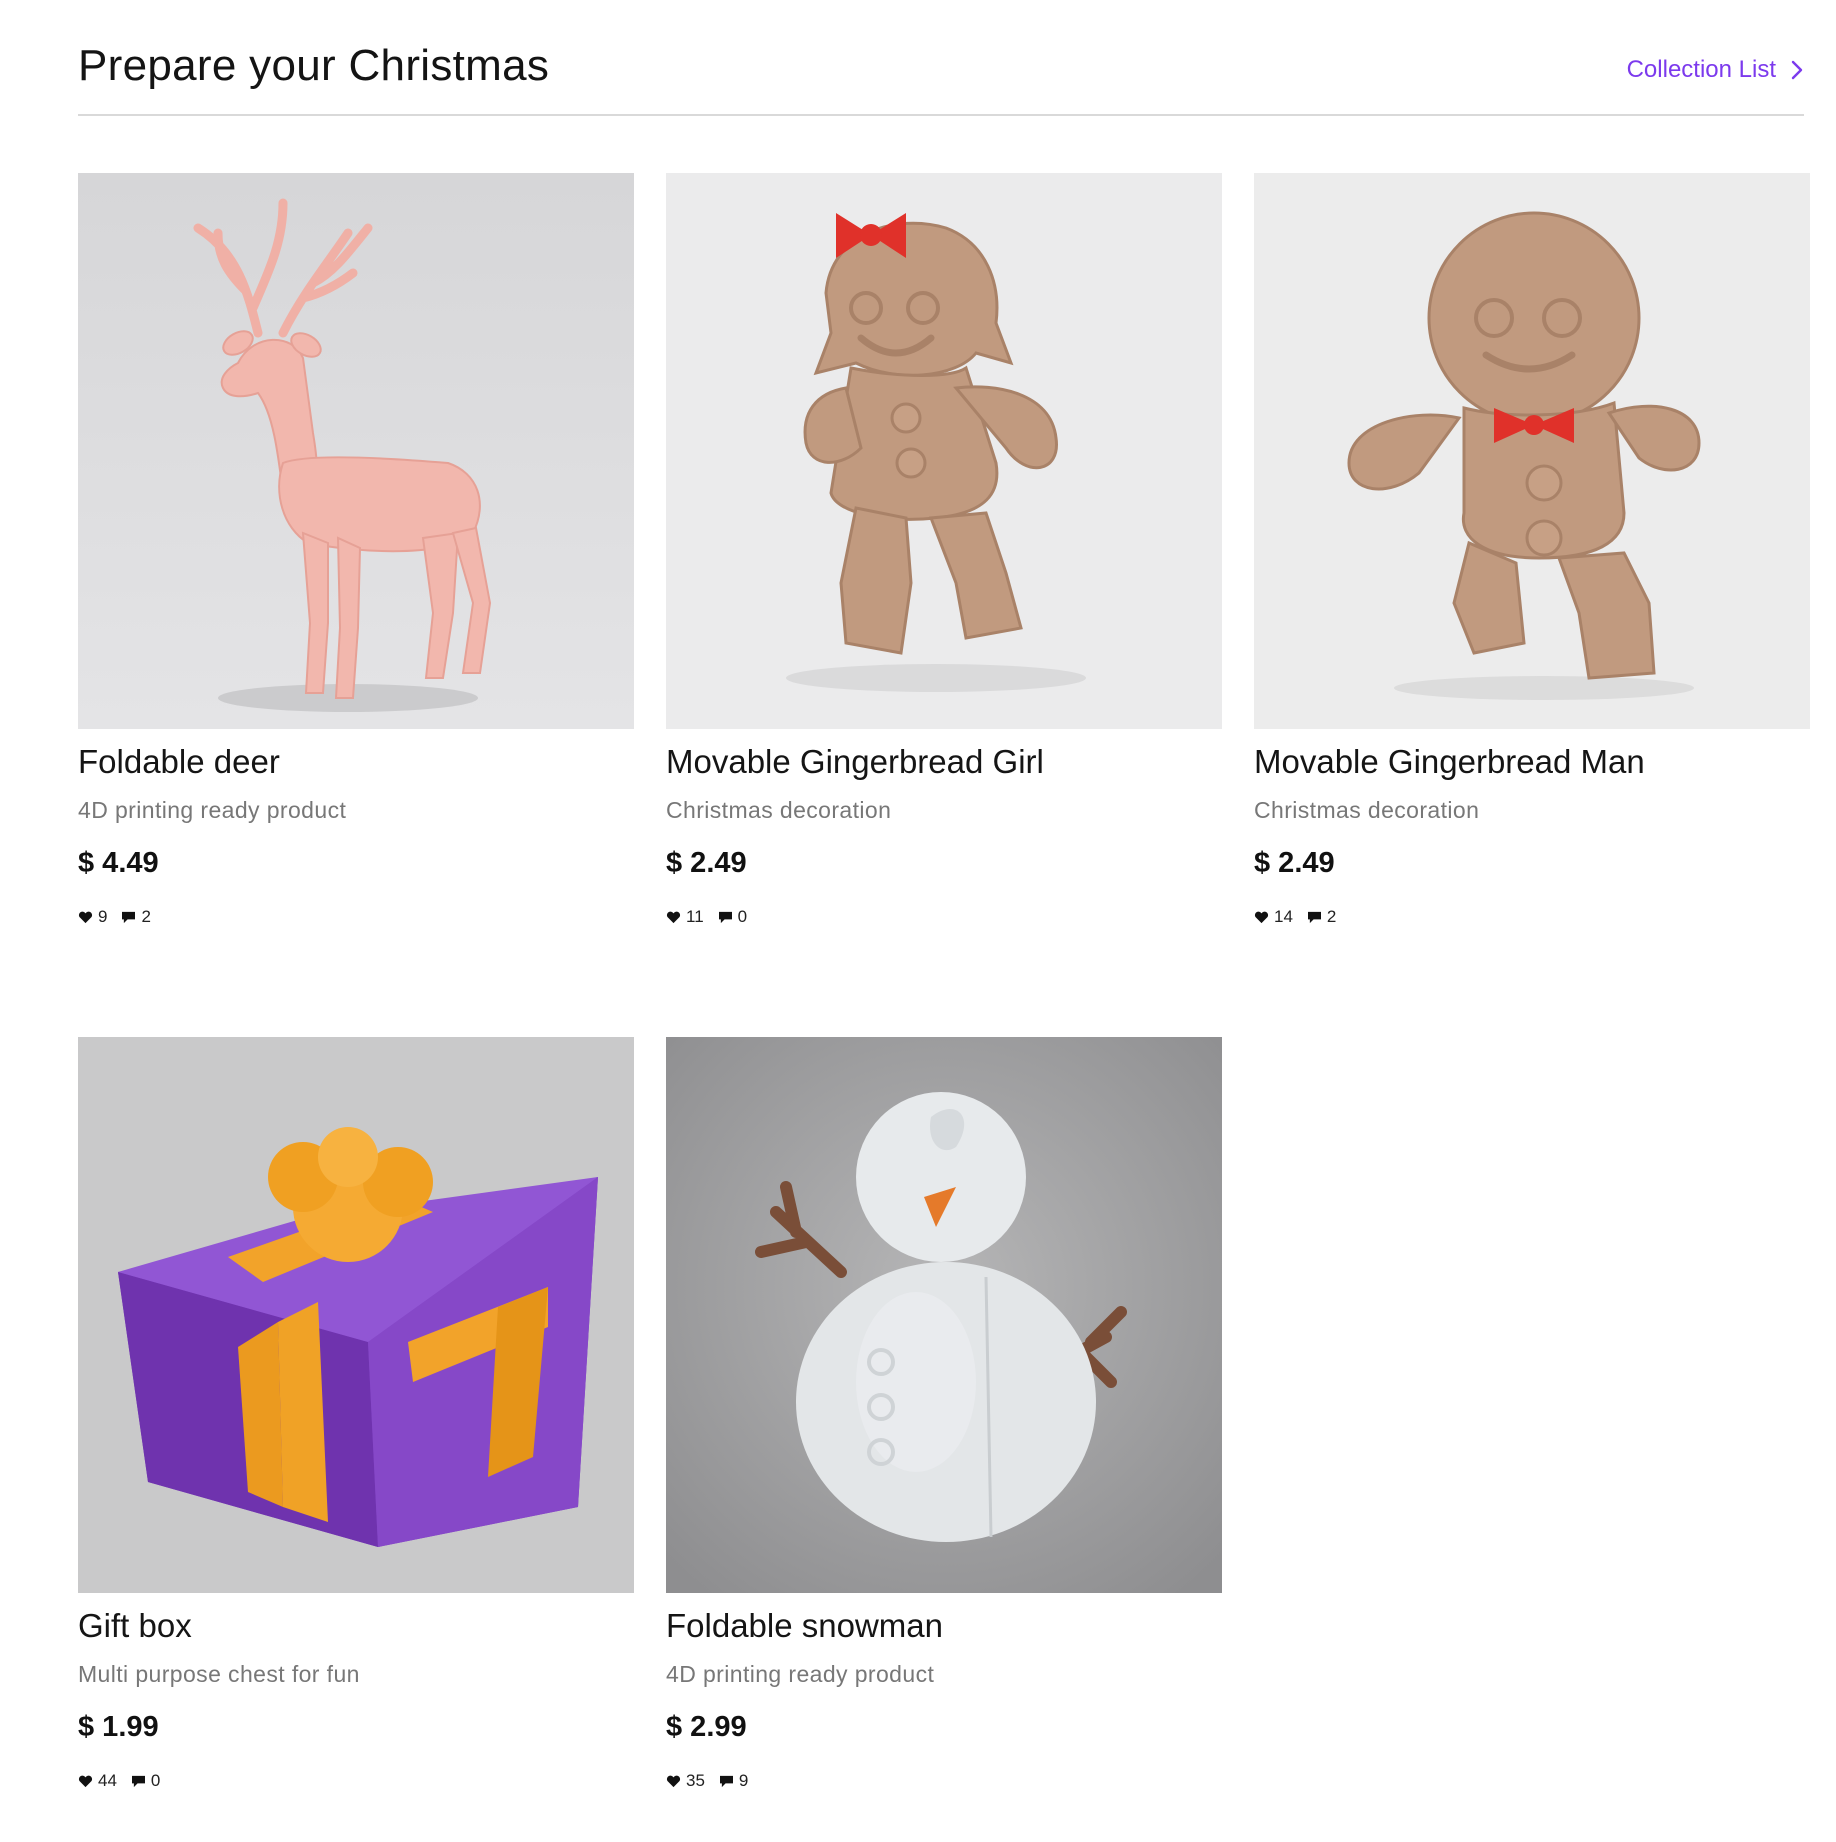 The width and height of the screenshot is (1836, 1842). Describe the element at coordinates (314, 65) in the screenshot. I see `section-title: Prepare your Christmas` at that location.